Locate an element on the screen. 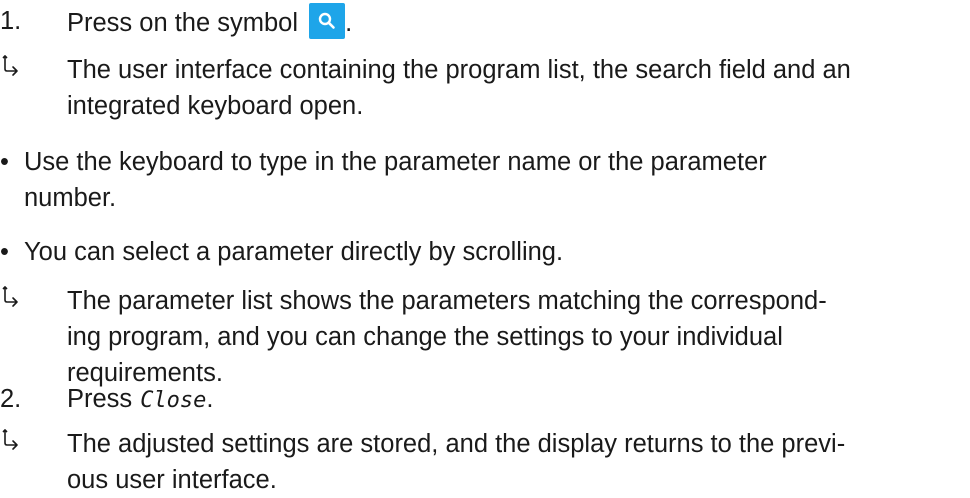 This screenshot has height=498, width=970. step-text: Press Close. is located at coordinates (513, 400).